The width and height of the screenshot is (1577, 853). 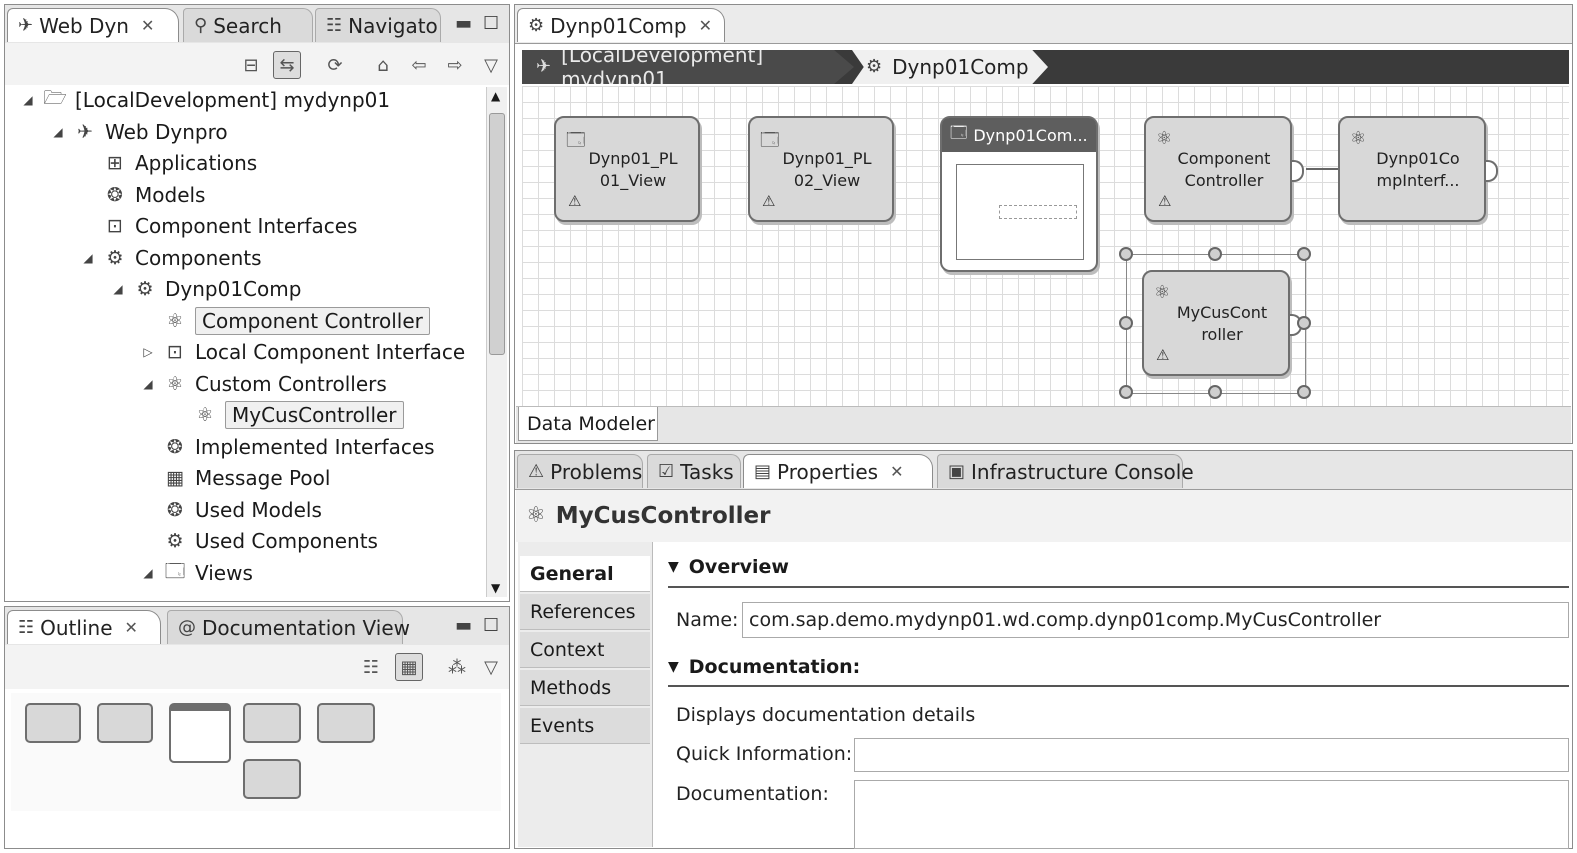 I want to click on resize-handle-sw, so click(x=1126, y=392).